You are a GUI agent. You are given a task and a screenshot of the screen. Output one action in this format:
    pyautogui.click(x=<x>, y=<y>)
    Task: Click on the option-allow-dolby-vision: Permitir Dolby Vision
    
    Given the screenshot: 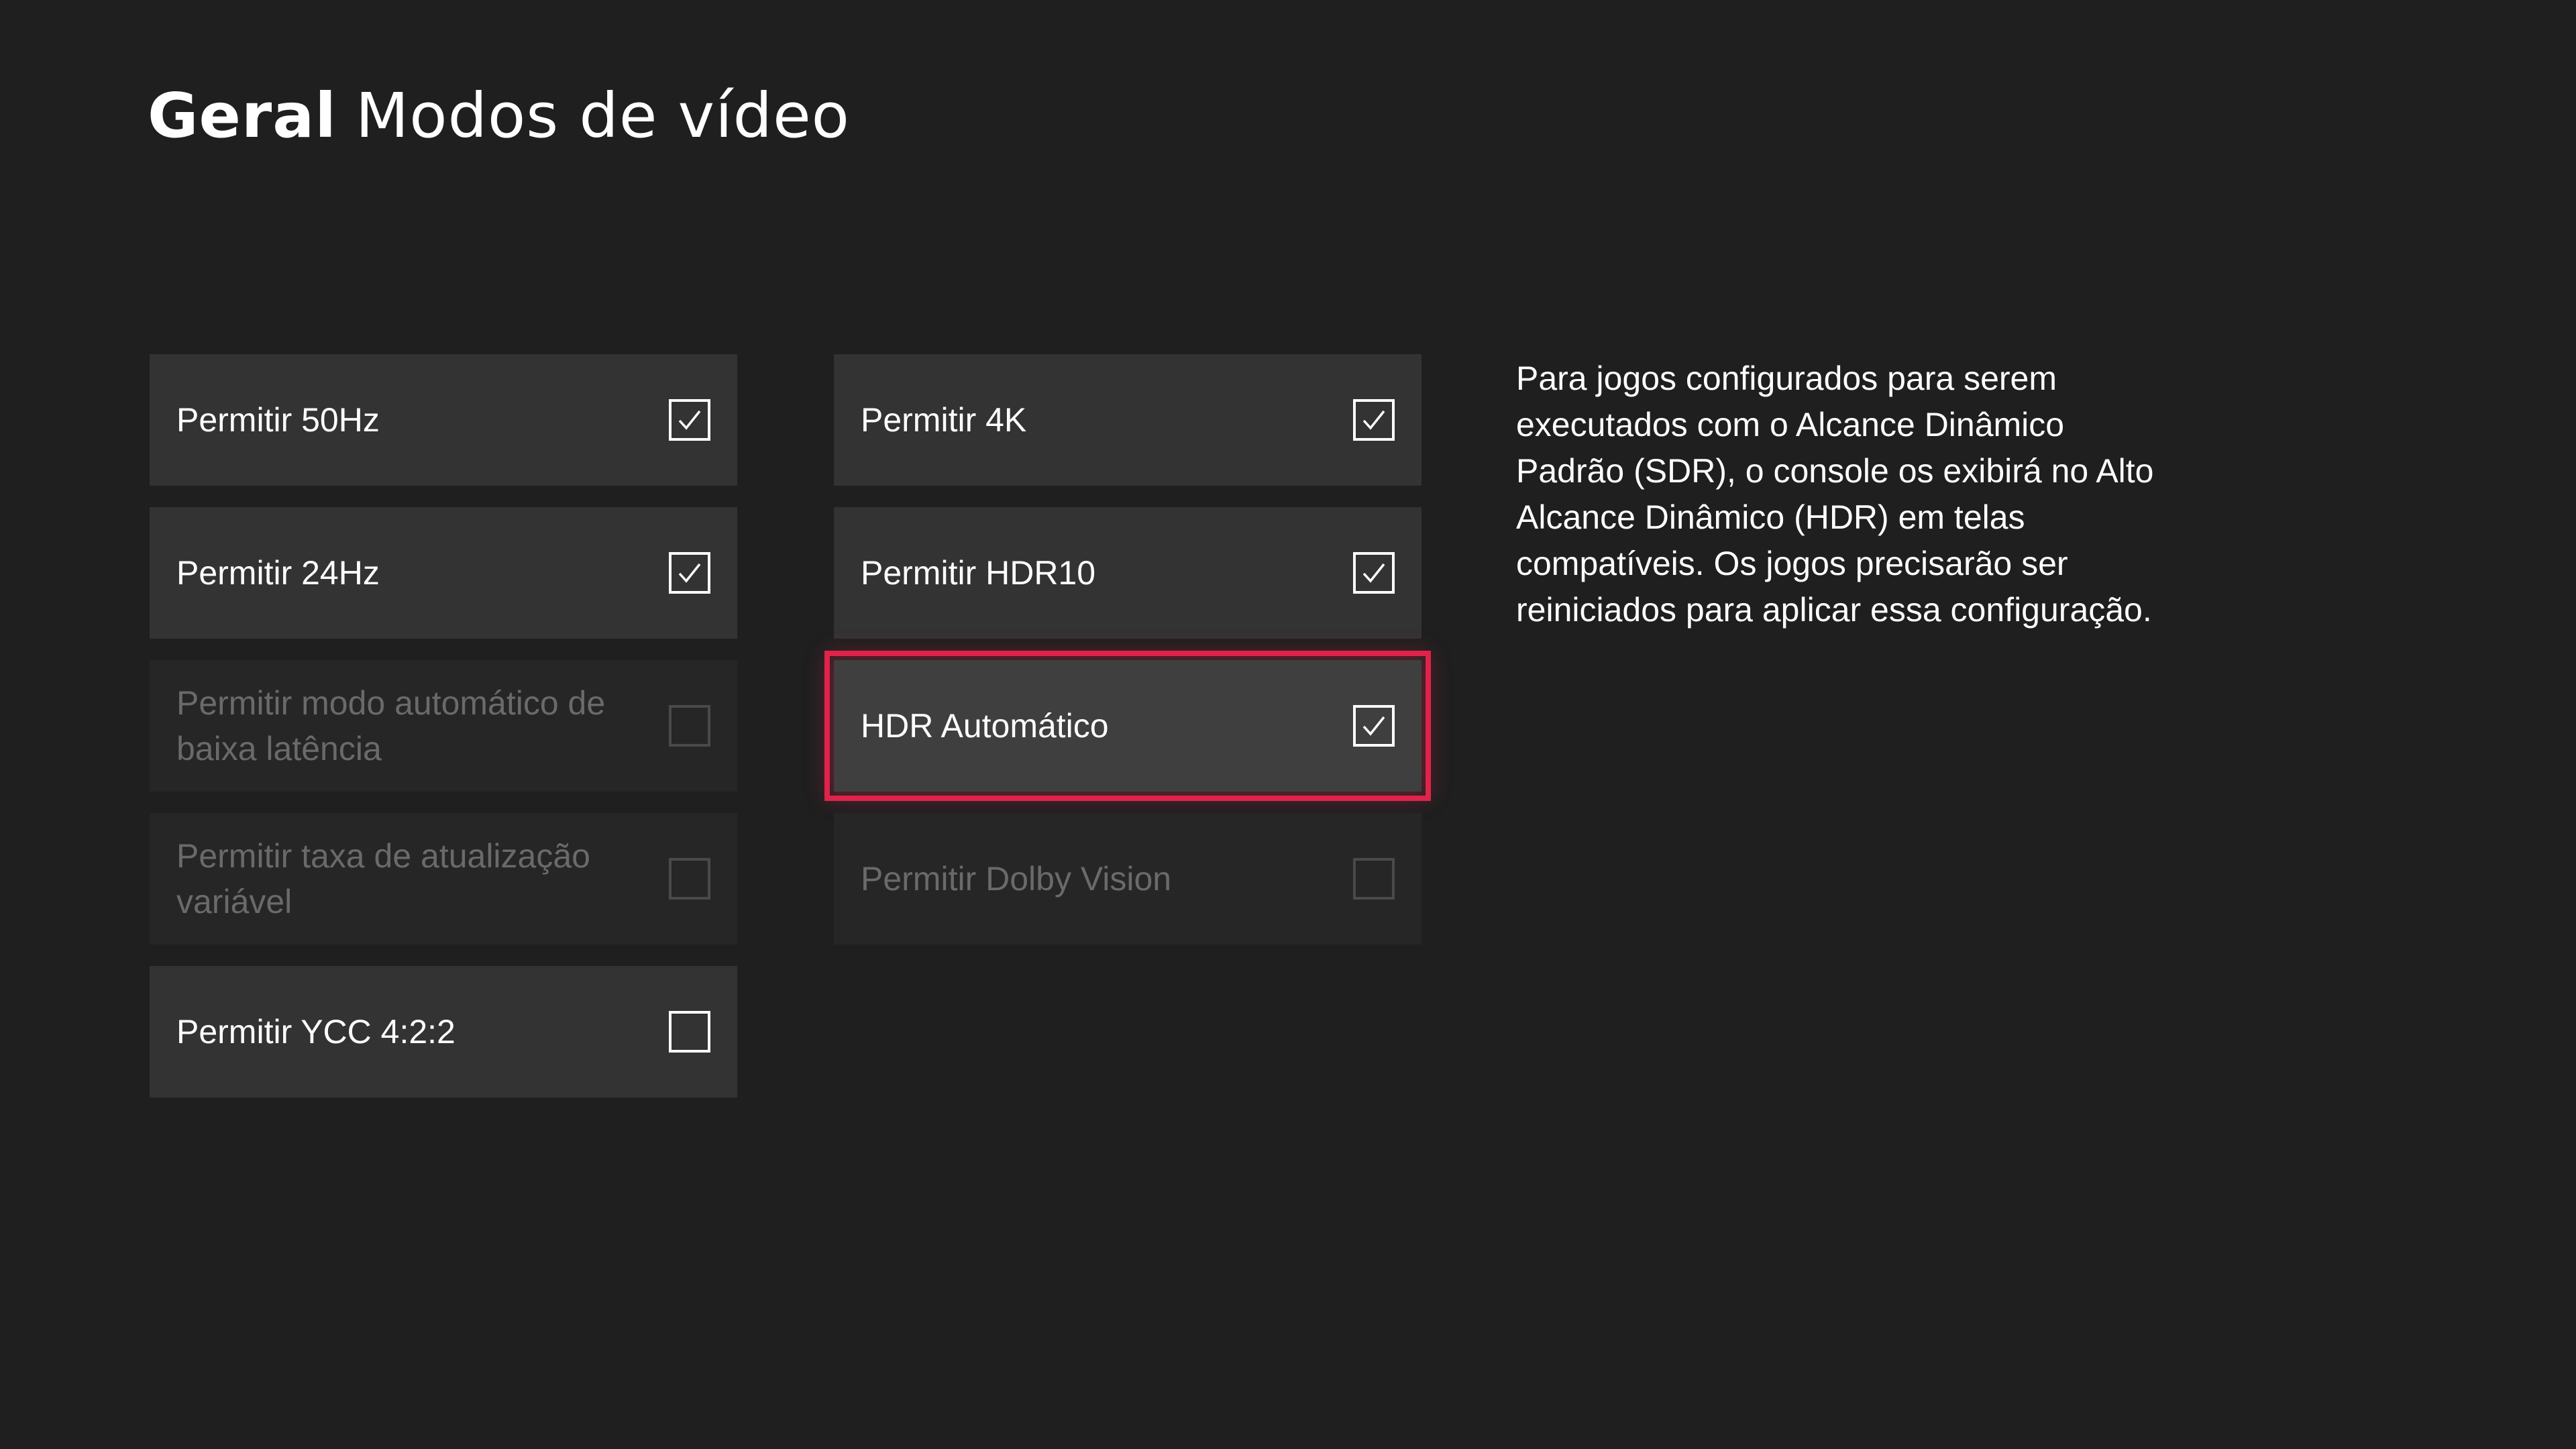 What is the action you would take?
    pyautogui.click(x=1127, y=879)
    